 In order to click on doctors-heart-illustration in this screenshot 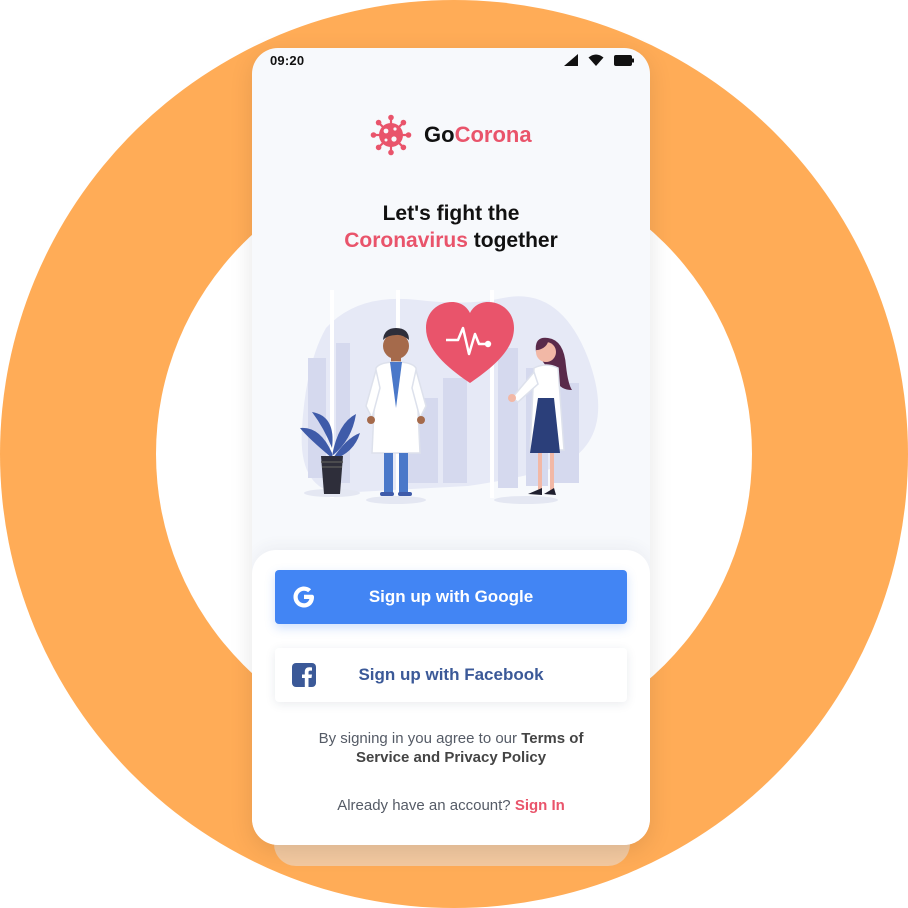, I will do `click(449, 397)`.